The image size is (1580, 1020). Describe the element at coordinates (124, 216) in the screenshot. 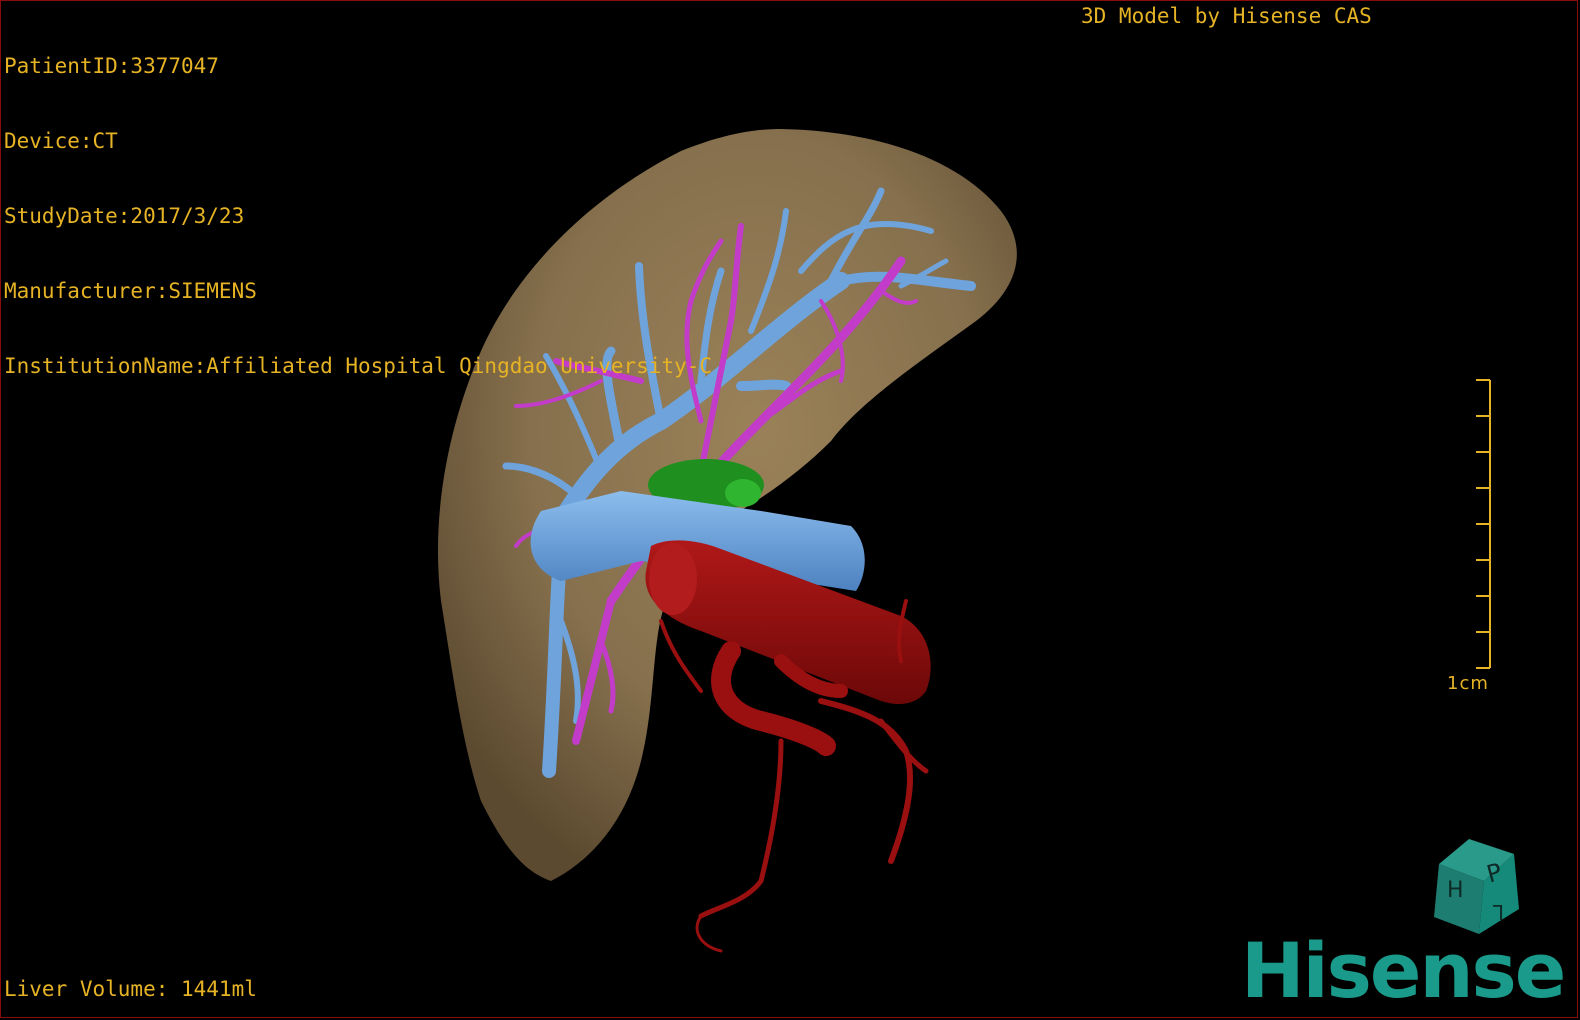

I see `study-date: StudyDate:2017/3/23` at that location.